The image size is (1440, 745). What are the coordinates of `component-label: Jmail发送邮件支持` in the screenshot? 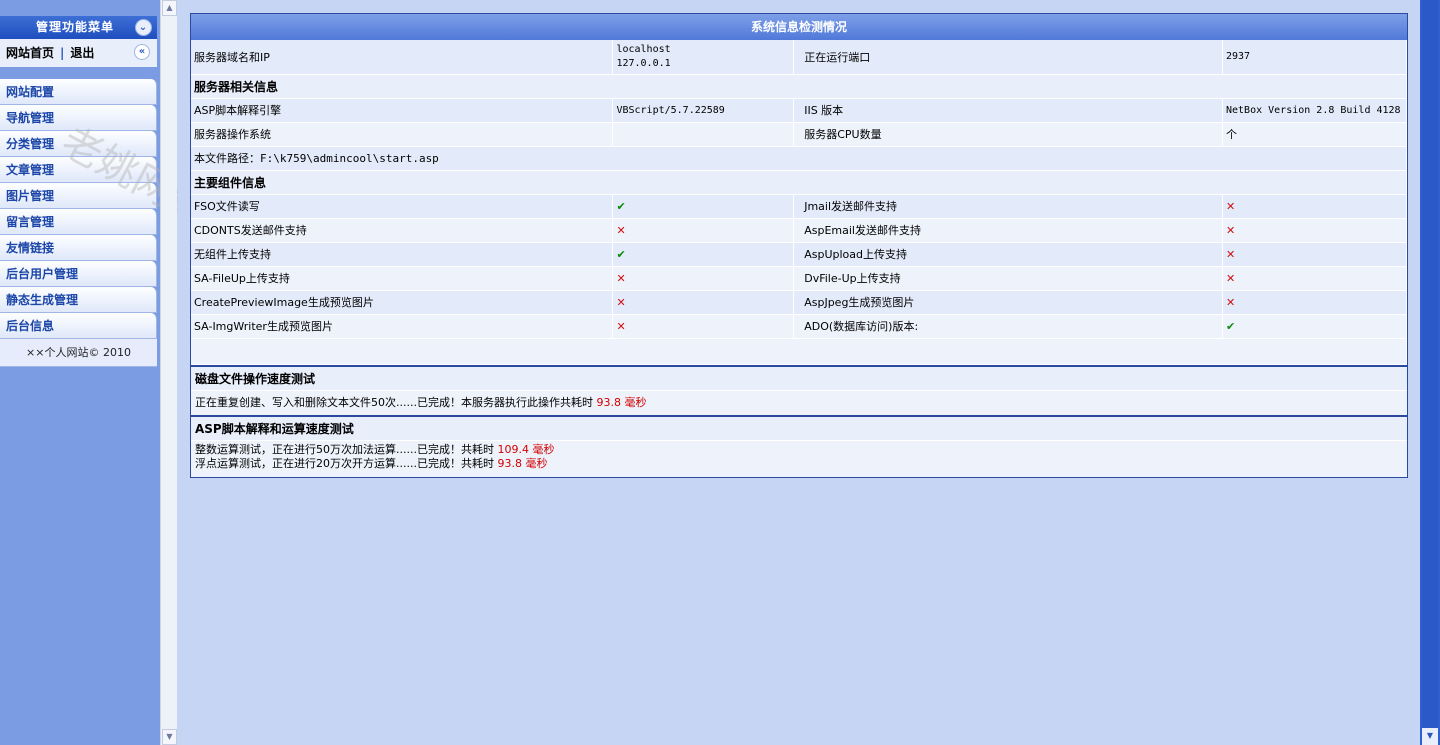 It's located at (1008, 206).